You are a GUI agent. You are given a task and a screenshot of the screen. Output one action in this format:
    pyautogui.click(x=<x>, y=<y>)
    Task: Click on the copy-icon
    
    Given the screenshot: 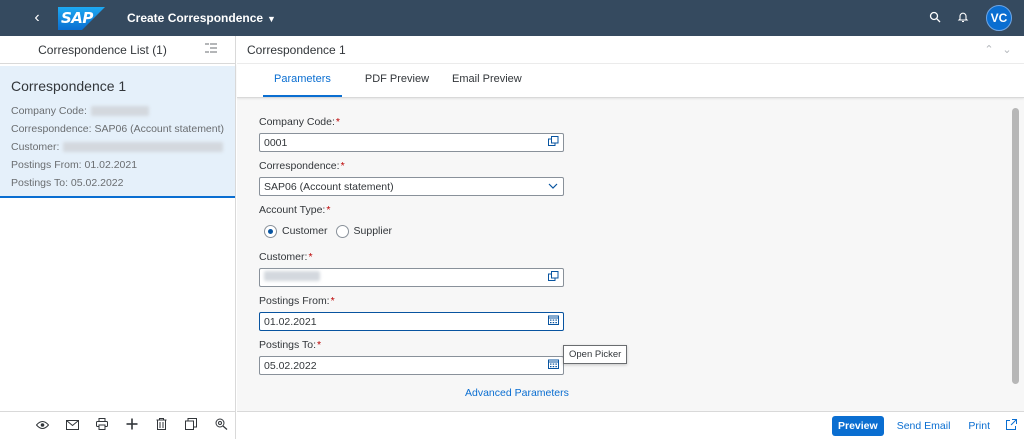 What is the action you would take?
    pyautogui.click(x=192, y=425)
    